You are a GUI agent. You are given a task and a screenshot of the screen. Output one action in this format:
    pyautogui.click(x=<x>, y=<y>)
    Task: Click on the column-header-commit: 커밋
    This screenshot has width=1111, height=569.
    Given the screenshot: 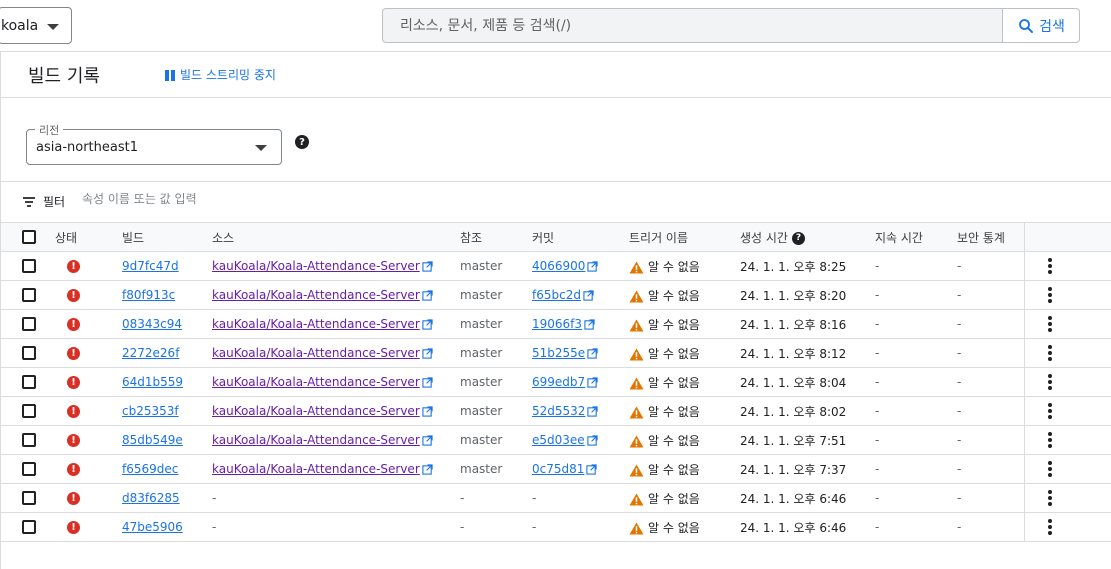 What is the action you would take?
    pyautogui.click(x=580, y=237)
    